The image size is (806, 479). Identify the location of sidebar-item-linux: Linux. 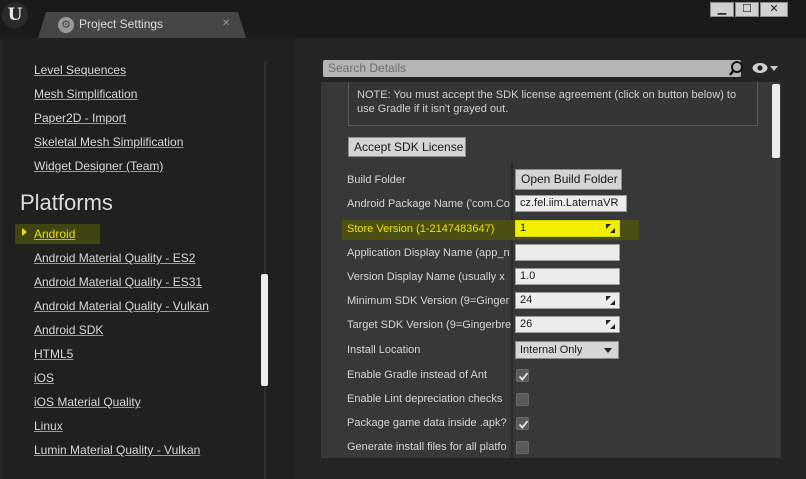
(48, 426).